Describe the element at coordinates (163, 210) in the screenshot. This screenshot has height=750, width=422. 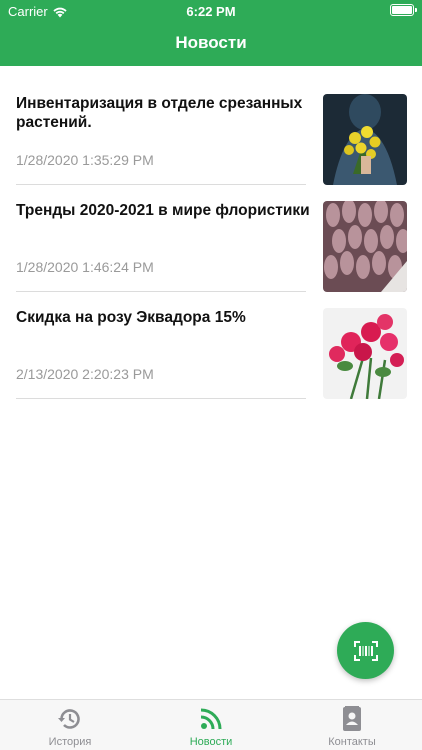
I see `news-title: Тренды 2020-2021 в мире флористики` at that location.